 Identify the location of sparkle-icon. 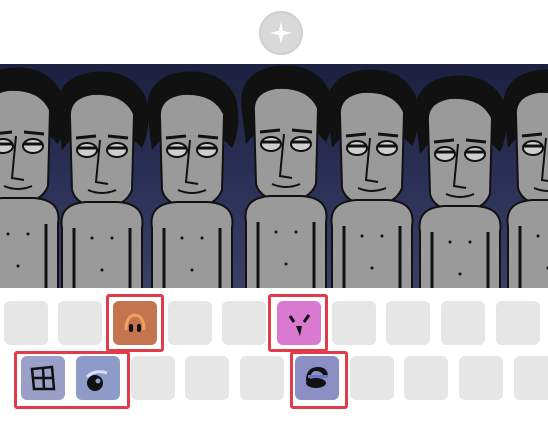
(281, 33).